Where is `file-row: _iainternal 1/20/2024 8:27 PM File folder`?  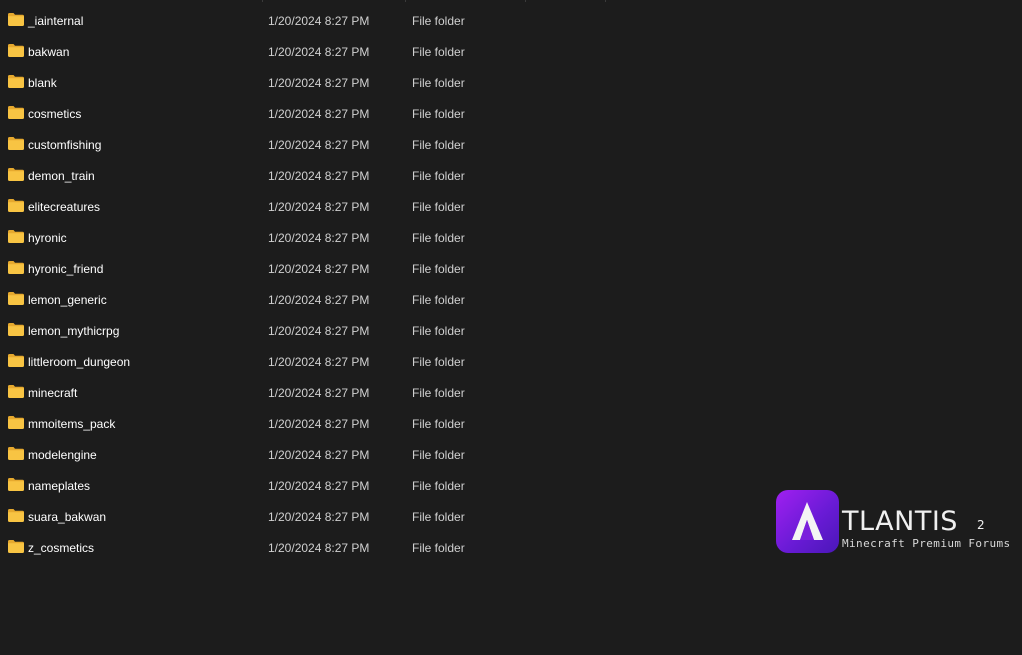
file-row: _iainternal 1/20/2024 8:27 PM File folder is located at coordinates (350, 20).